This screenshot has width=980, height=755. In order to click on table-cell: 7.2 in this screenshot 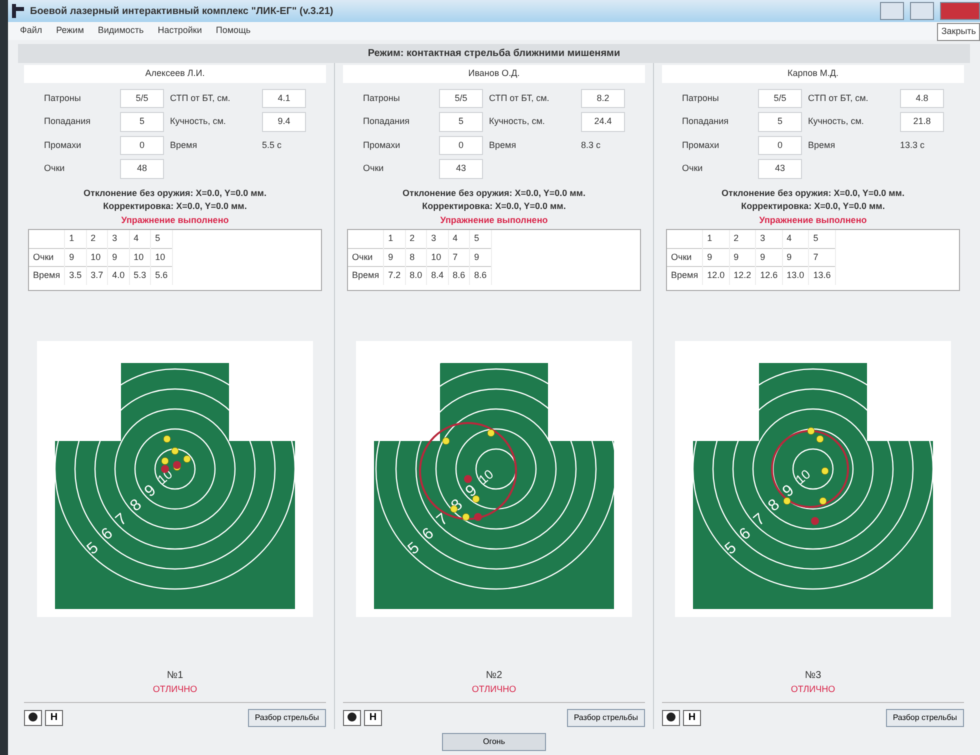, I will do `click(395, 275)`.